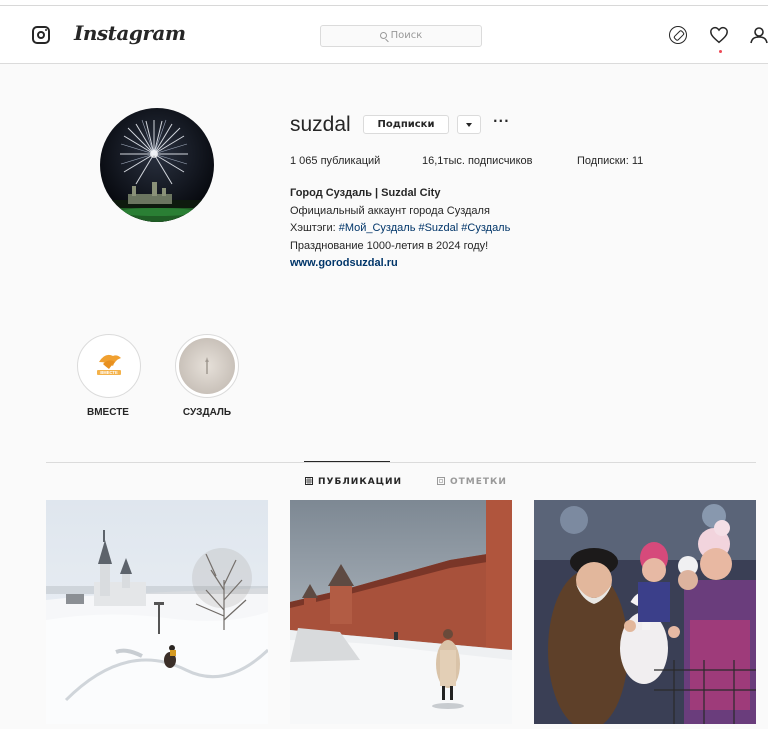 The width and height of the screenshot is (768, 729). Describe the element at coordinates (314, 228) in the screenshot. I see `bio-hashtags-prefix: Хэштэги:` at that location.